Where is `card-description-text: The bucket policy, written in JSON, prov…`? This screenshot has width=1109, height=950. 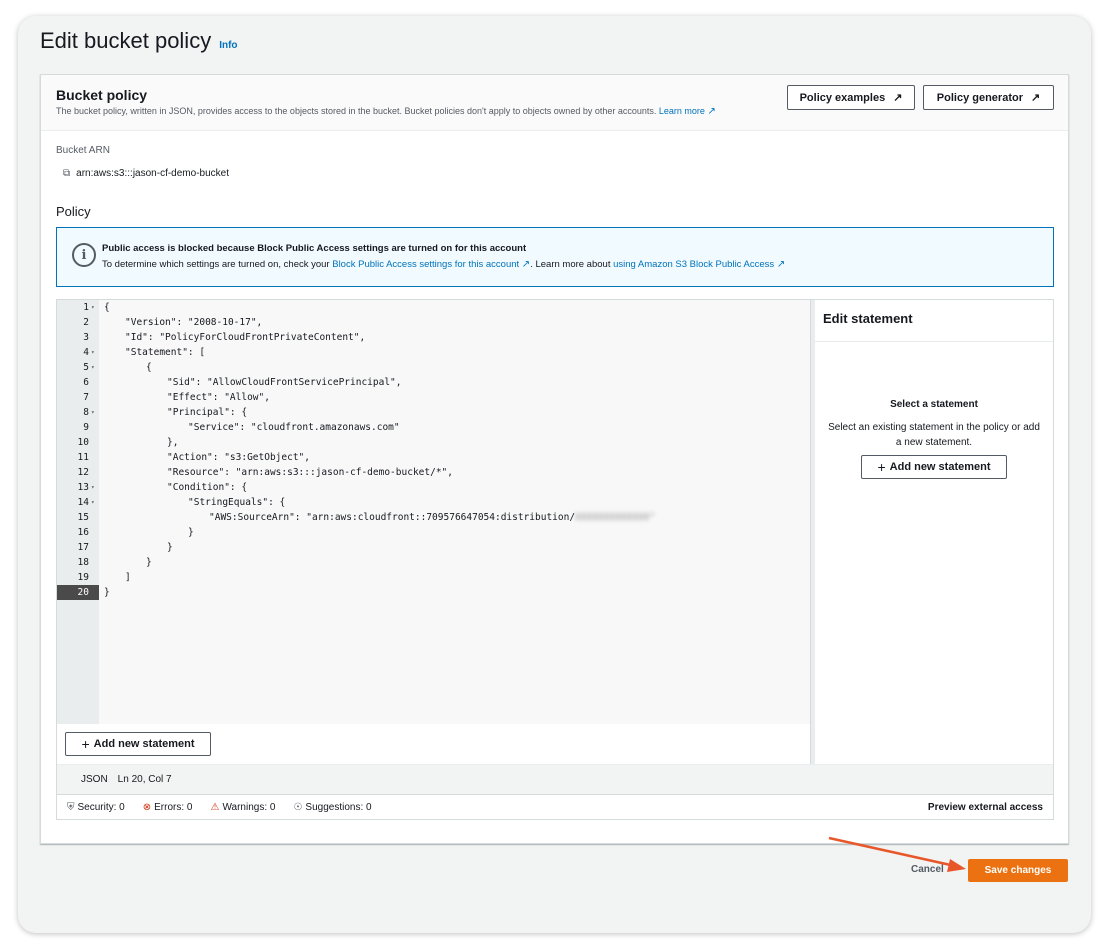
card-description-text: The bucket policy, written in JSON, prov… is located at coordinates (356, 111).